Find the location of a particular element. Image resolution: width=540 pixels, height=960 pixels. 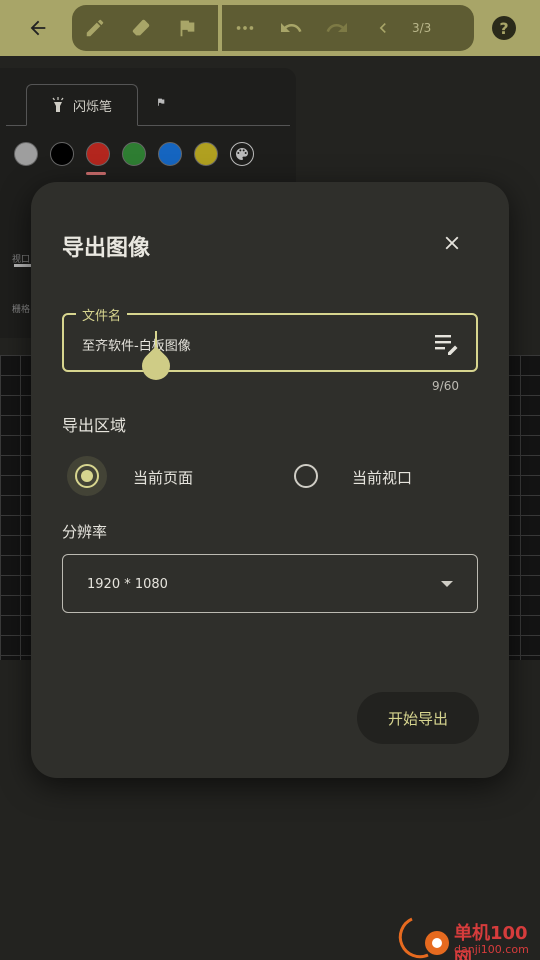

flag-tool-button is located at coordinates (187, 28).